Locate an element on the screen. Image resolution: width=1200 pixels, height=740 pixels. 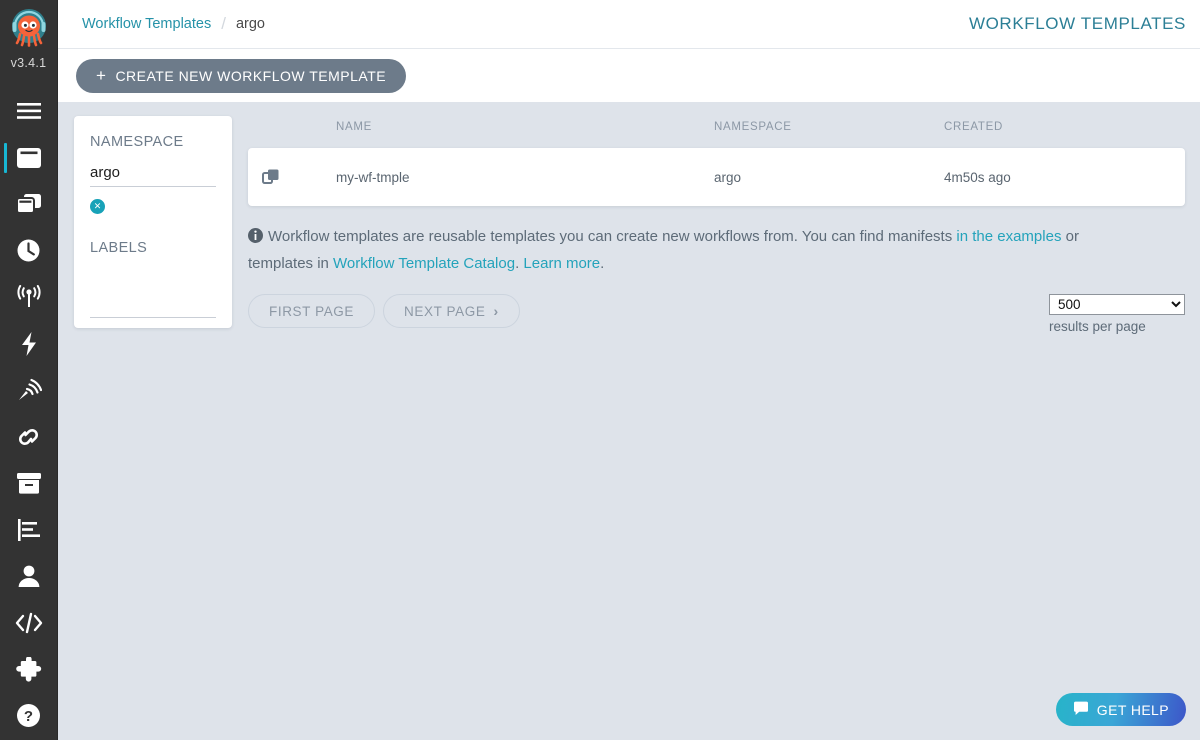
menu-icon is located at coordinates (29, 111).